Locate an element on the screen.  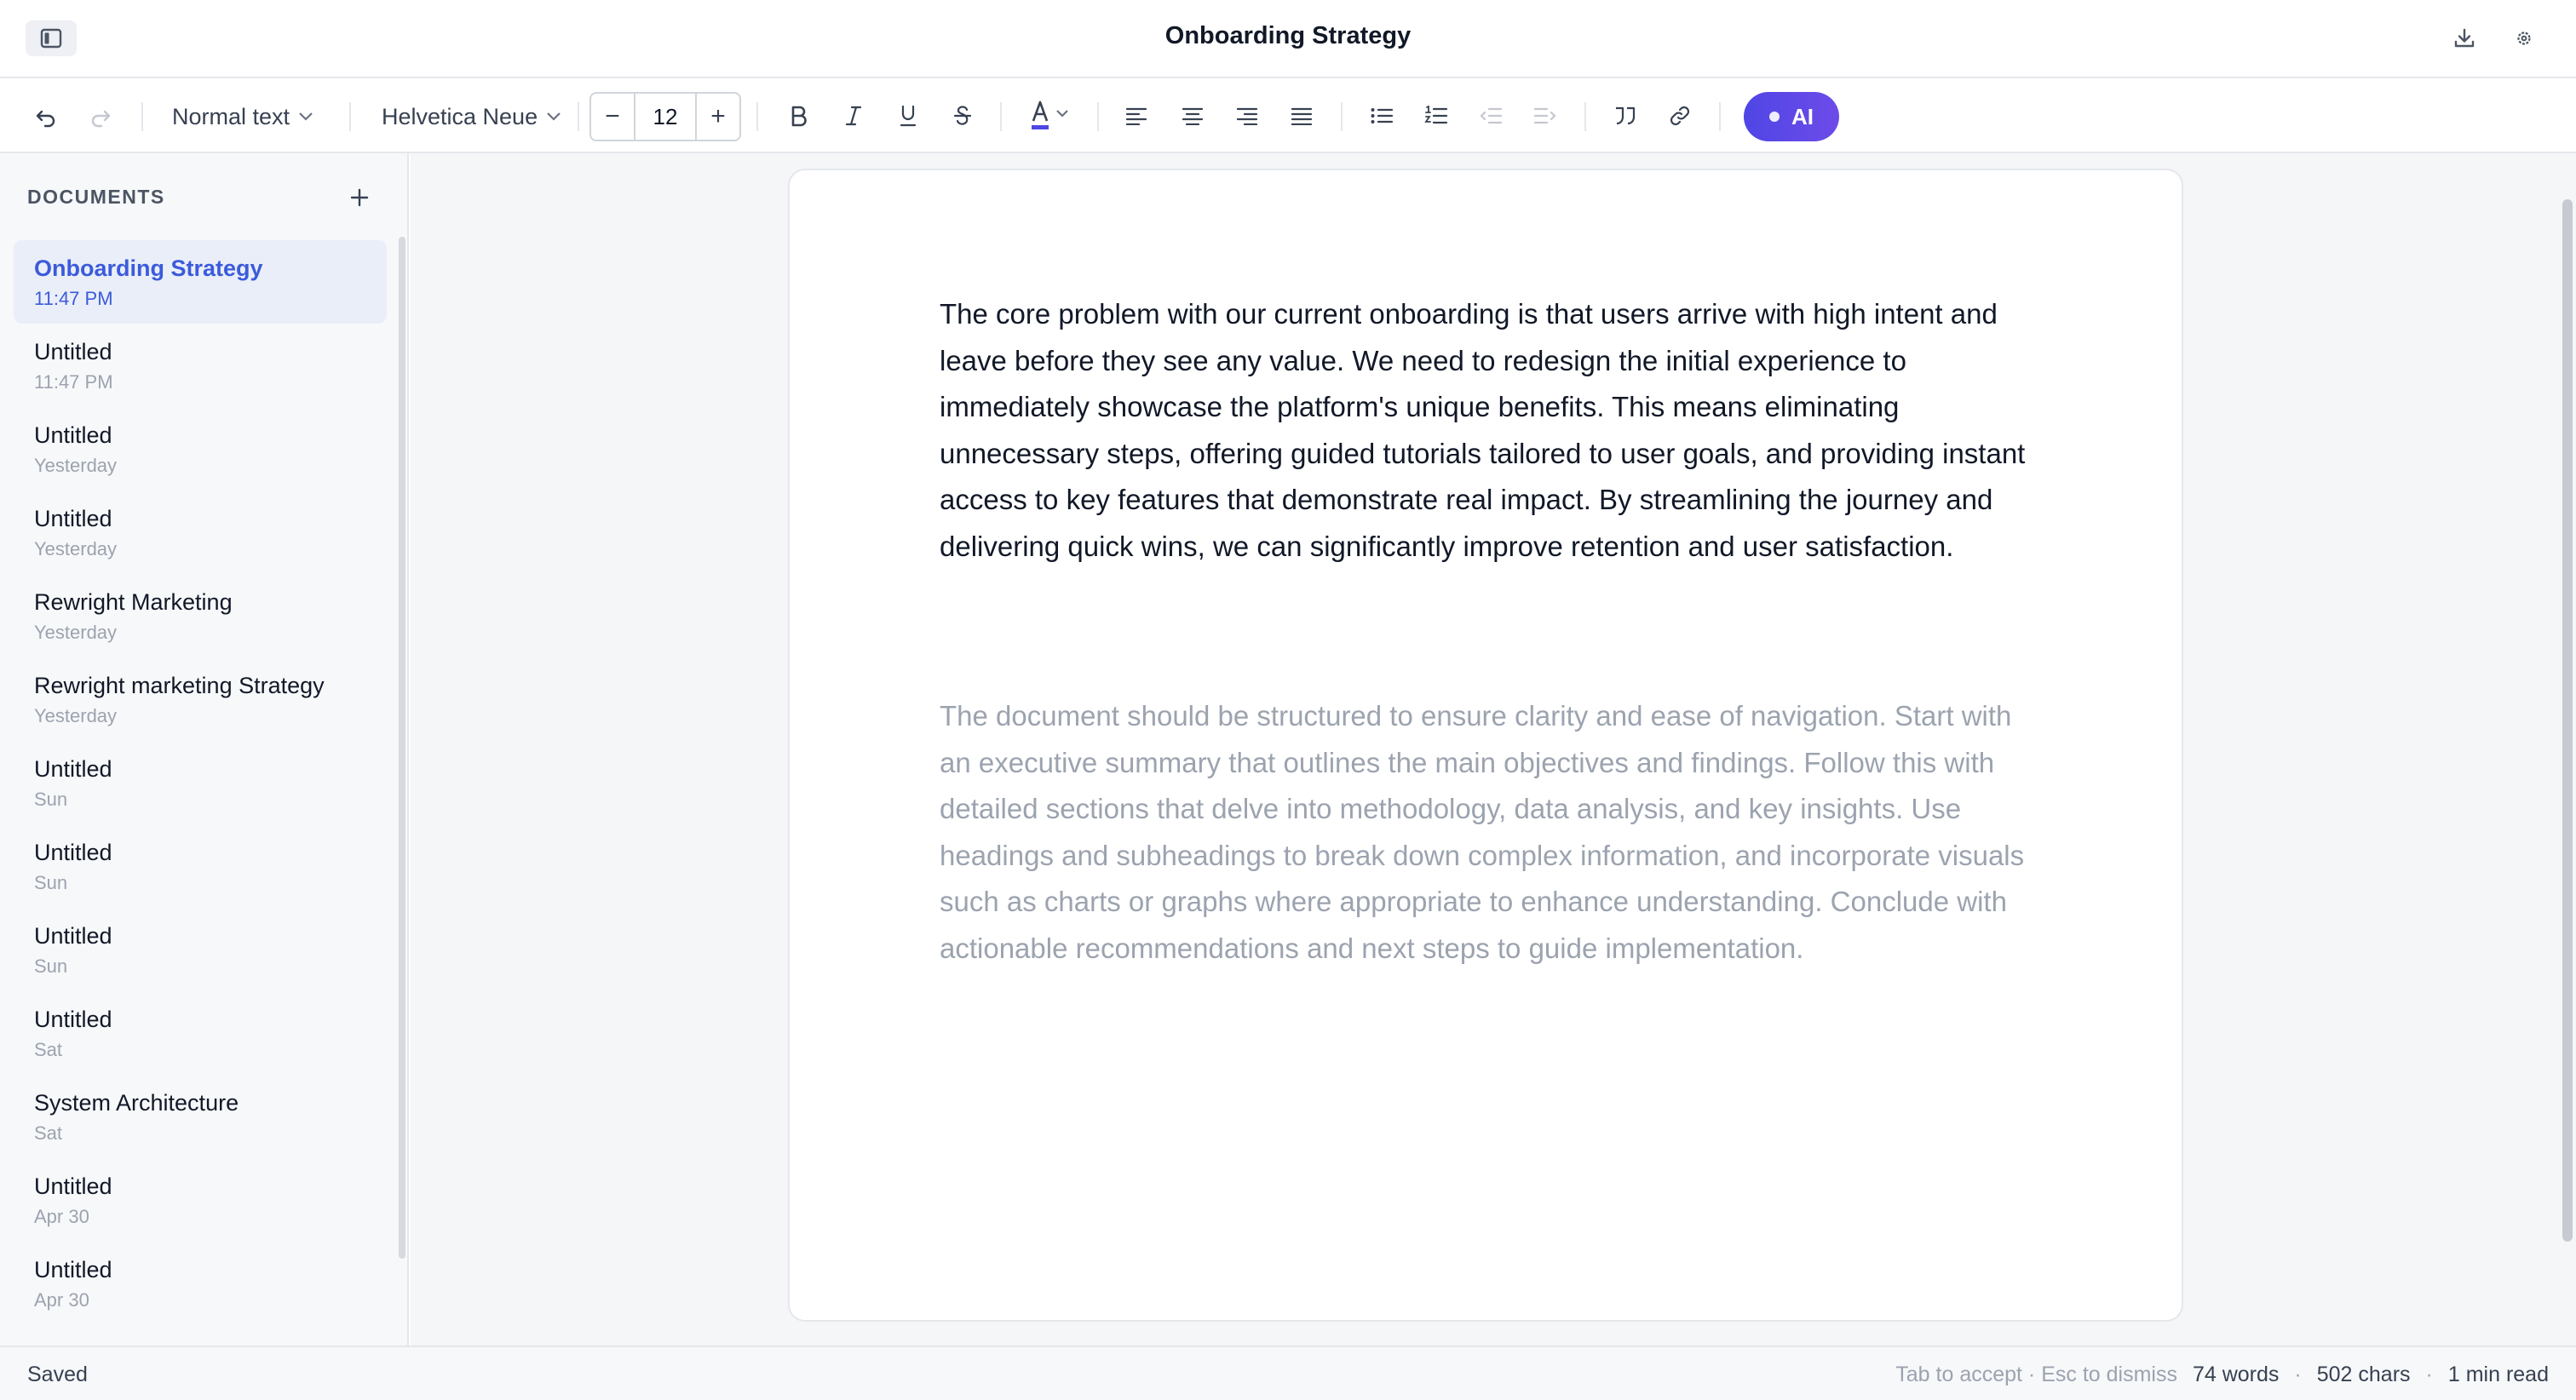
document-list-item: Untitled Sat is located at coordinates (200, 1033).